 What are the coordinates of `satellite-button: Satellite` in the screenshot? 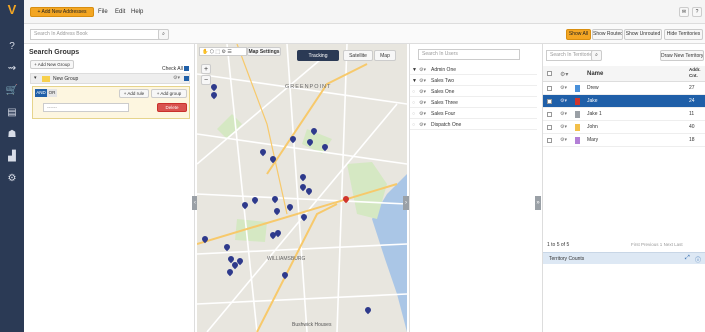 It's located at (358, 55).